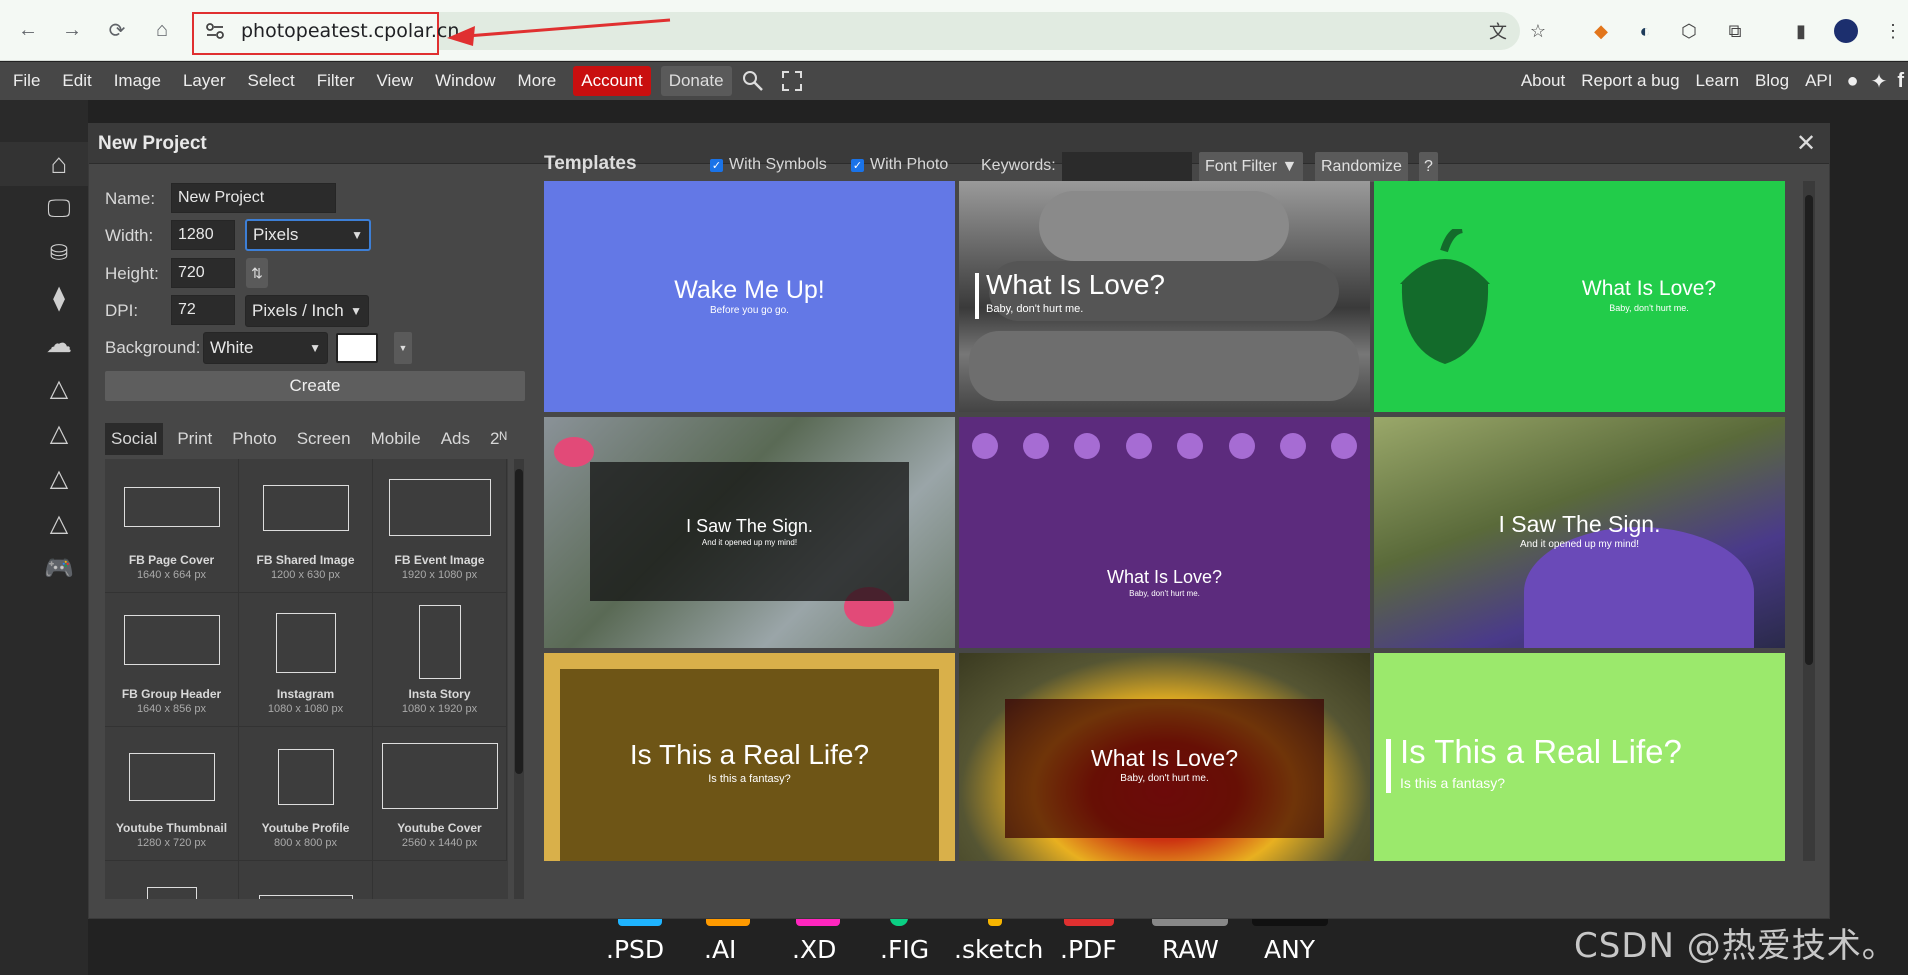 This screenshot has width=1908, height=975. I want to click on preset-scrollbar, so click(519, 679).